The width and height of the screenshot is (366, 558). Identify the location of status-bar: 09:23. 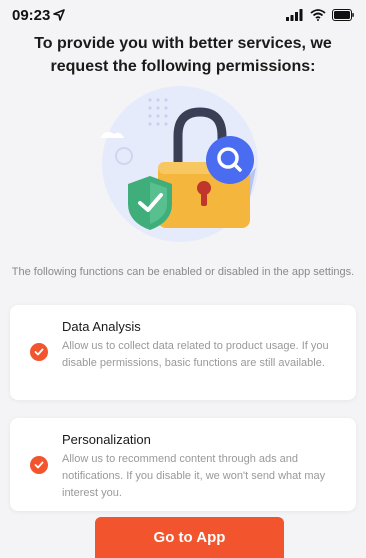
(183, 15).